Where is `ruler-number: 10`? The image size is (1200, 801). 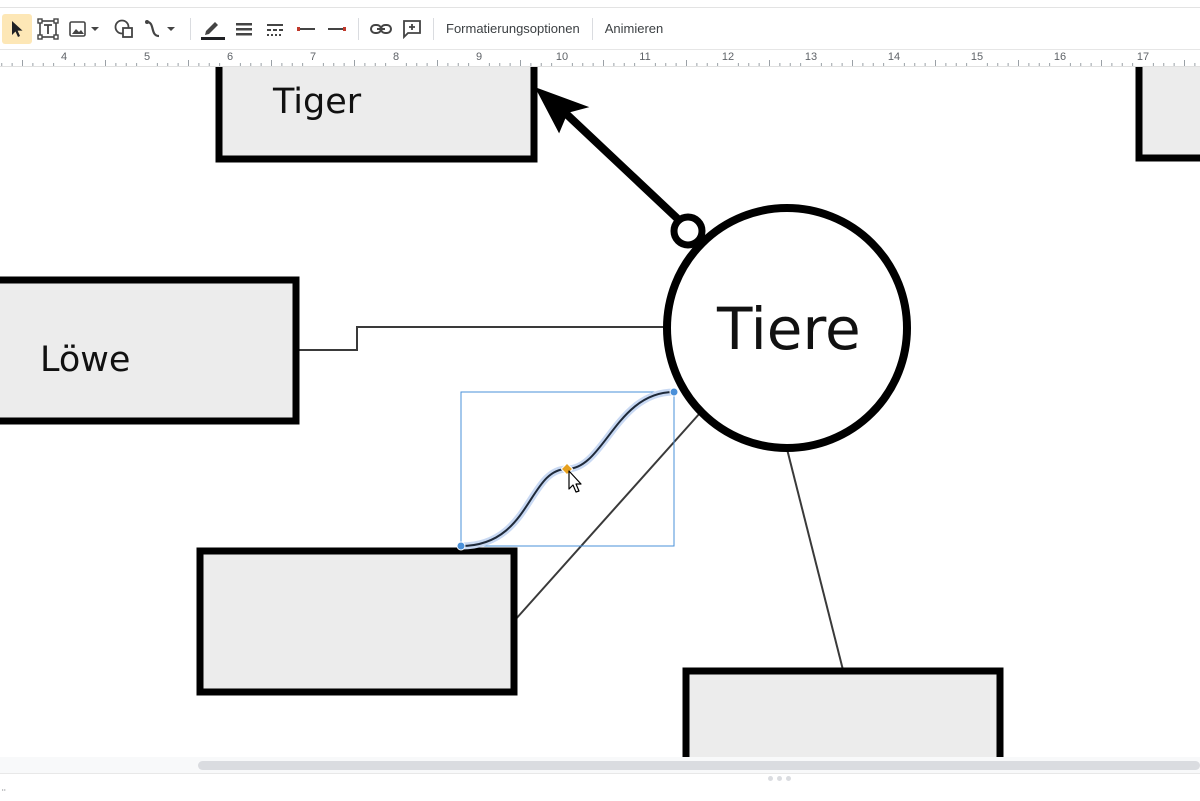
ruler-number: 10 is located at coordinates (562, 57).